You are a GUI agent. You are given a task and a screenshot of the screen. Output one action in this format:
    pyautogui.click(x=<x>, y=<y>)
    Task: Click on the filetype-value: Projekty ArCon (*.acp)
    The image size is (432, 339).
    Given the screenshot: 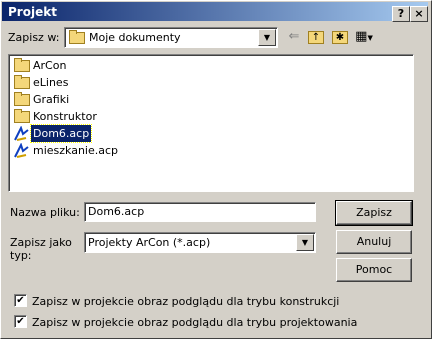 What is the action you would take?
    pyautogui.click(x=149, y=242)
    